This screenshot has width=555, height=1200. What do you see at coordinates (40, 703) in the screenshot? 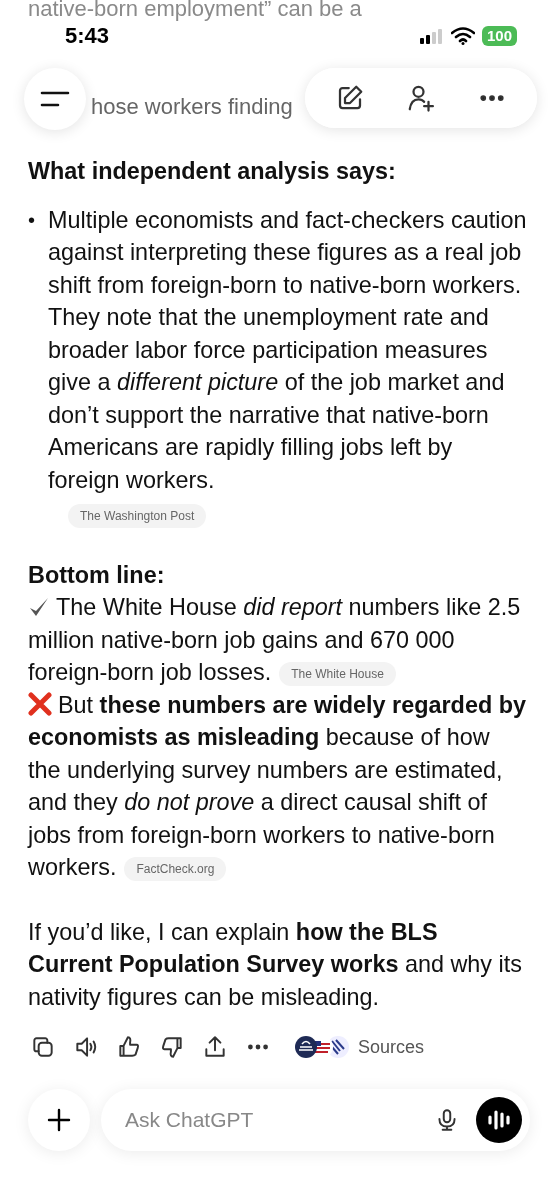
I see `cross-mark-icon` at bounding box center [40, 703].